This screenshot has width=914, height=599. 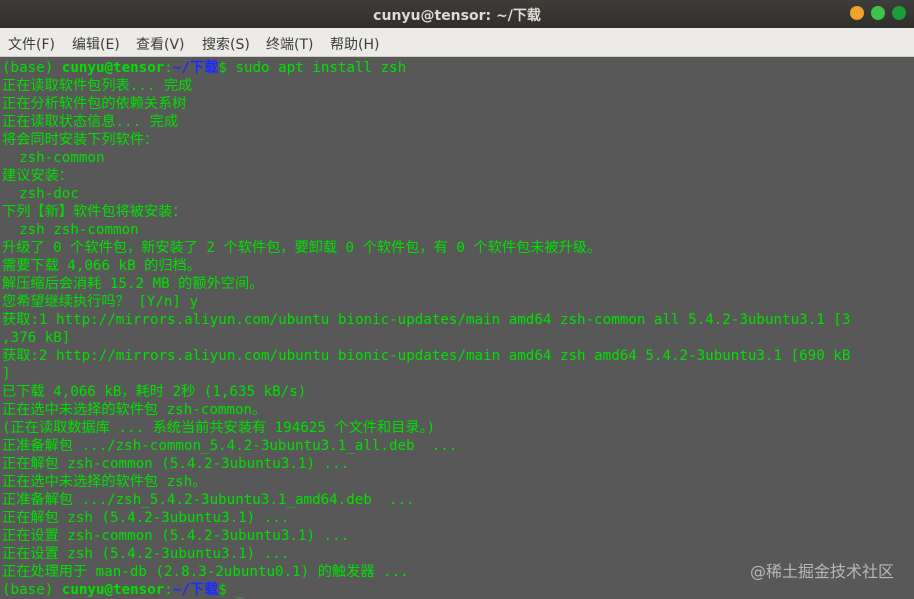 What do you see at coordinates (104, 482) in the screenshot?
I see `output-line: 正在选中未选择的软件包 zsh。` at bounding box center [104, 482].